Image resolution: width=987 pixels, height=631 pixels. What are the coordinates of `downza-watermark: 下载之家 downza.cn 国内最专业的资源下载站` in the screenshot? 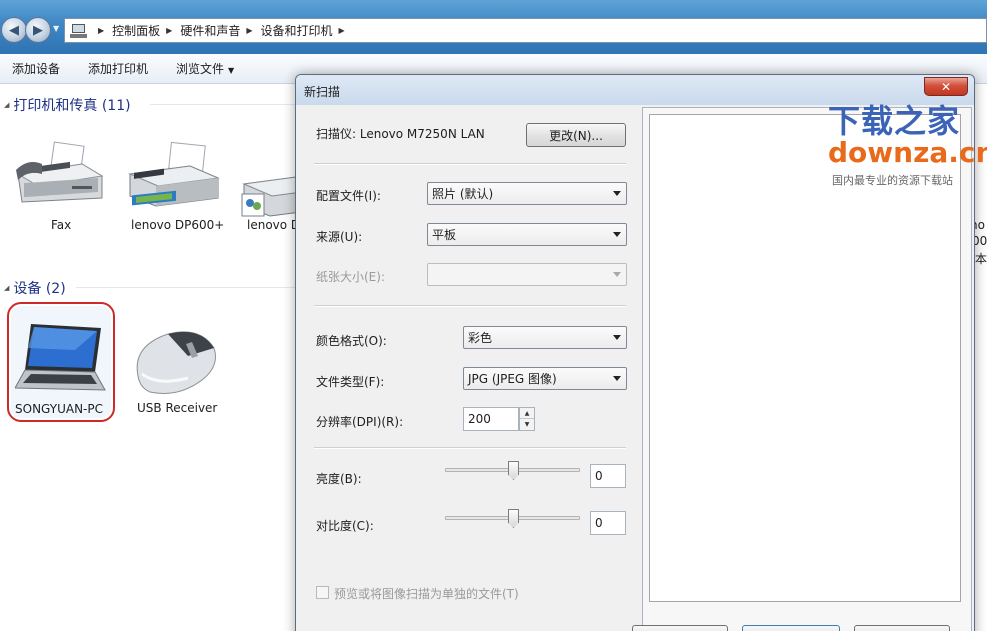 It's located at (907, 142).